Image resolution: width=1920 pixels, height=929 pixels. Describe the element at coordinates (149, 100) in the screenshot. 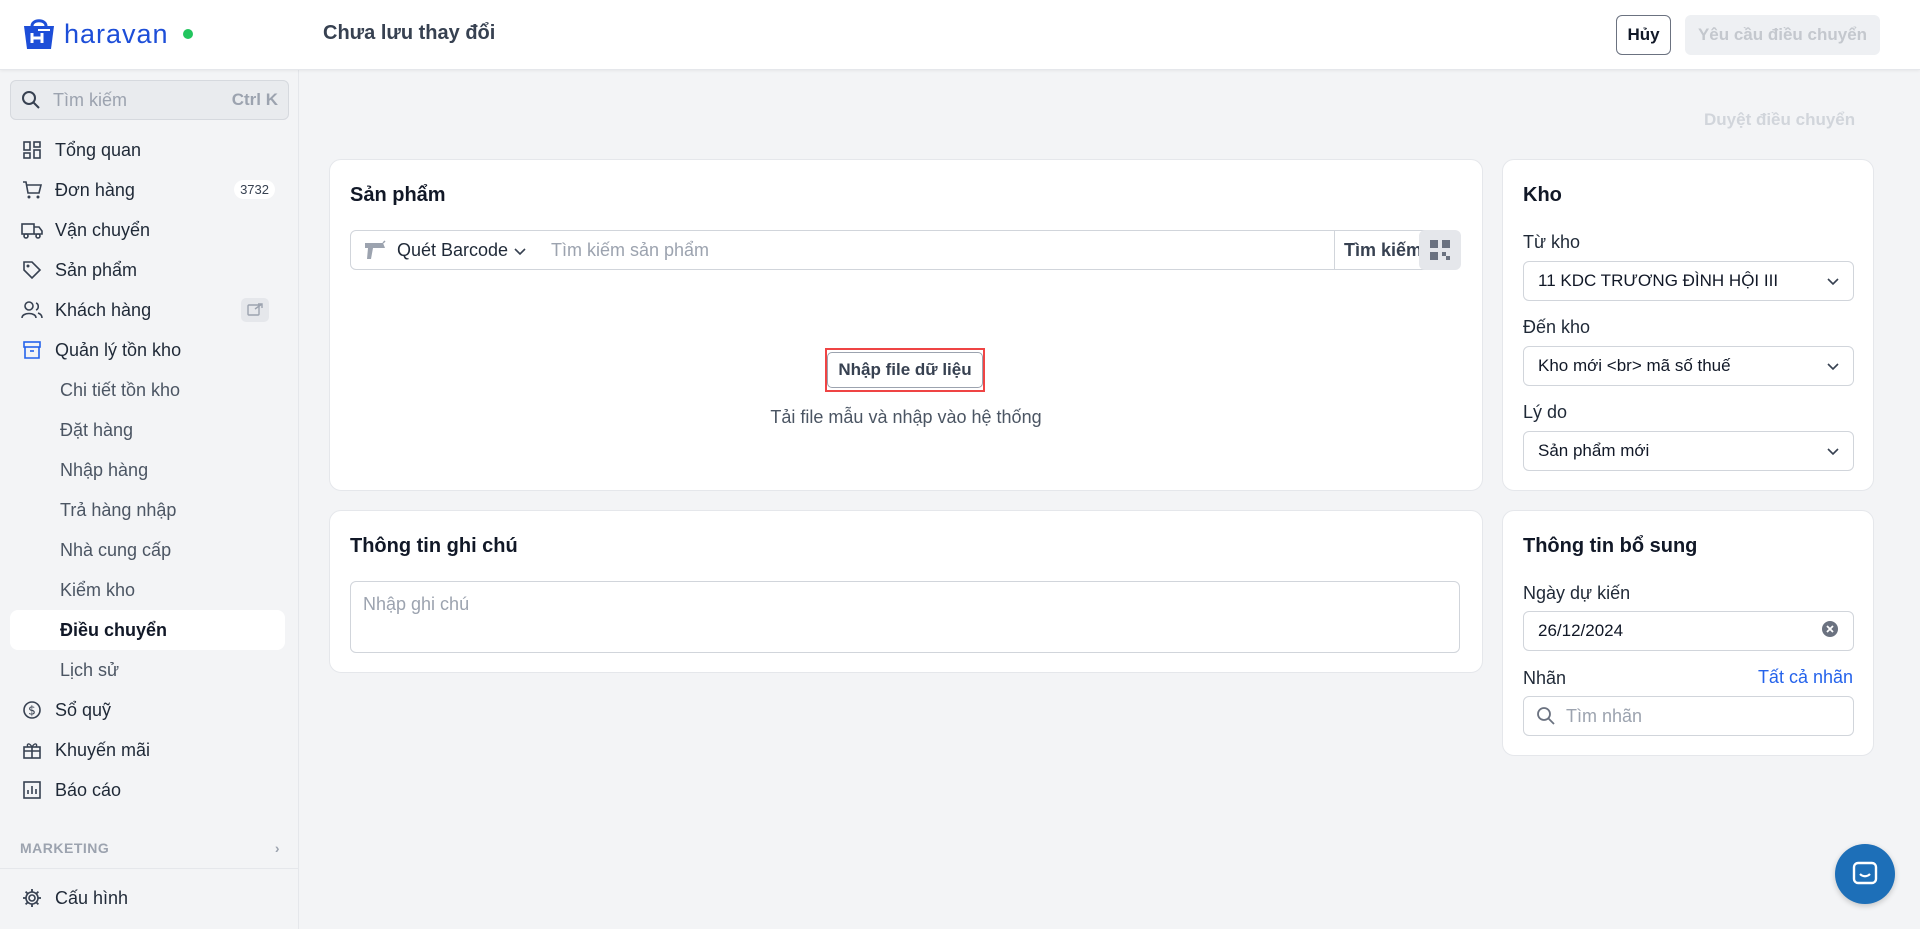

I see `sidebar-search: Tìm kiếm Ctrl K` at that location.